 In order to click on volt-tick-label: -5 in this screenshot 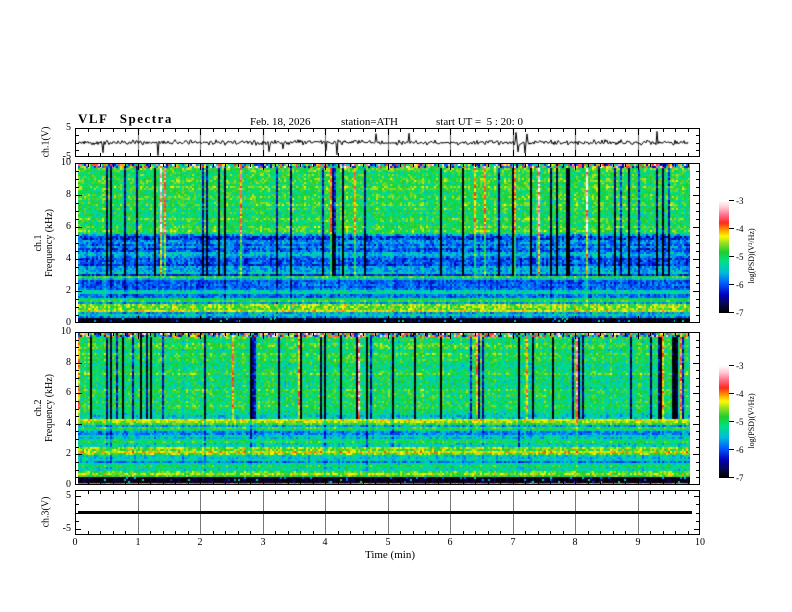, I will do `click(66, 528)`.